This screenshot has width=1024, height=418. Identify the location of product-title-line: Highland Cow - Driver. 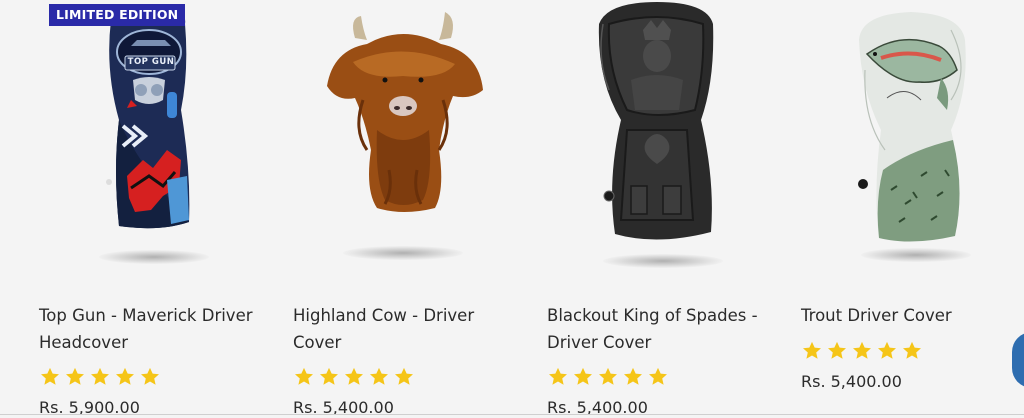
(384, 315).